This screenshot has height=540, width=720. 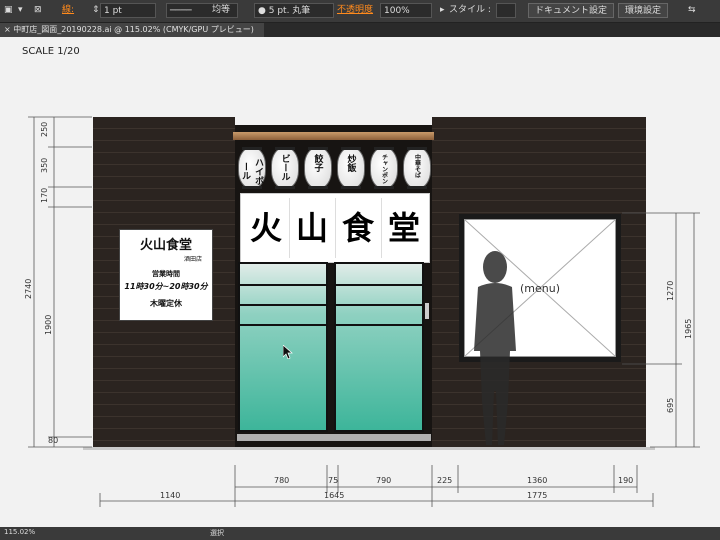 What do you see at coordinates (8, 10) in the screenshot?
I see `fill-icon: ▣` at bounding box center [8, 10].